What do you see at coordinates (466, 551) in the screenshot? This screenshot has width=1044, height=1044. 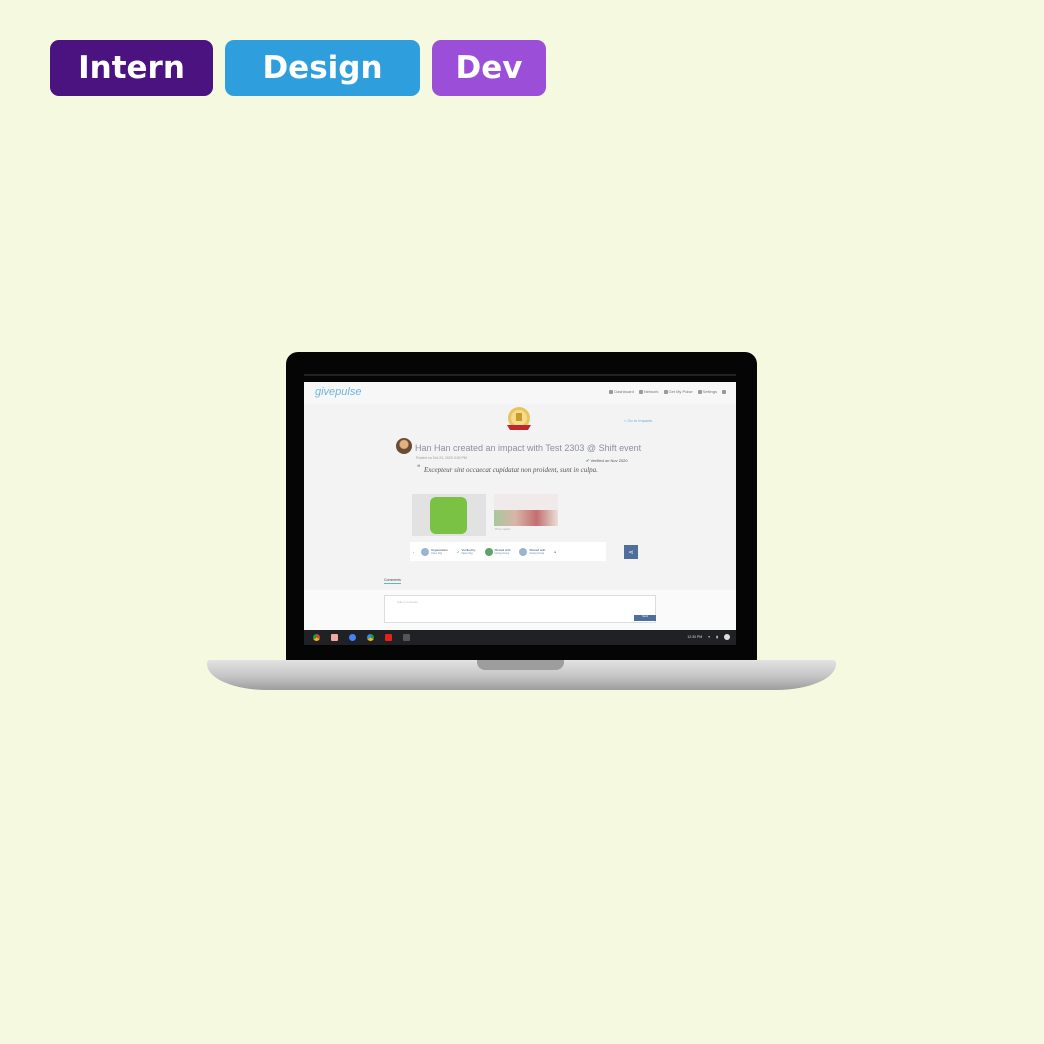 I see `stat-verified: ✔ Verified by Open Org` at bounding box center [466, 551].